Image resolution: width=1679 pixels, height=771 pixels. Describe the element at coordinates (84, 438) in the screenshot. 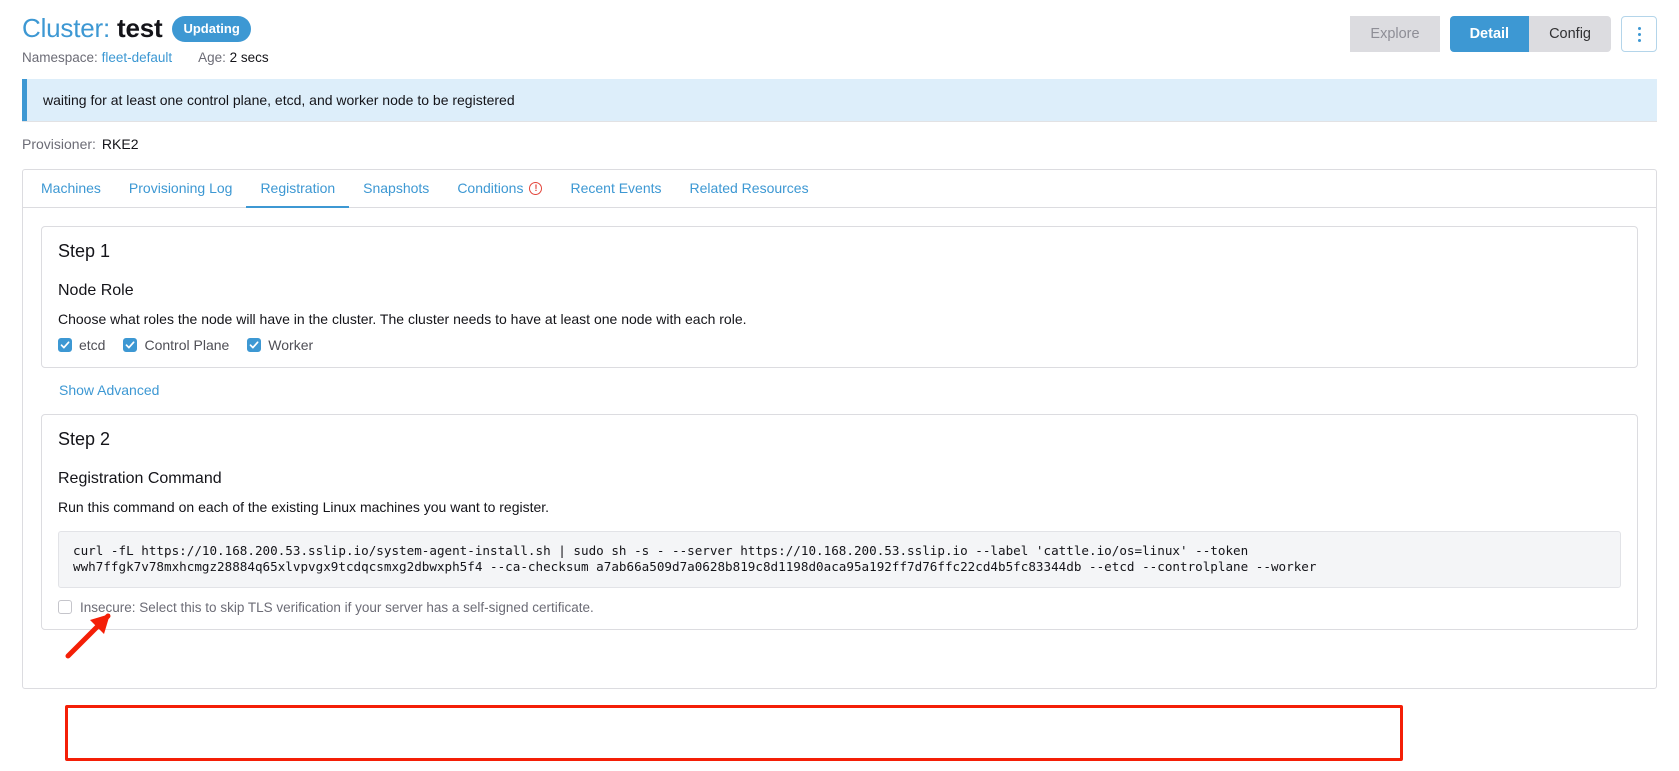

I see `step2-title: Step 2` at that location.